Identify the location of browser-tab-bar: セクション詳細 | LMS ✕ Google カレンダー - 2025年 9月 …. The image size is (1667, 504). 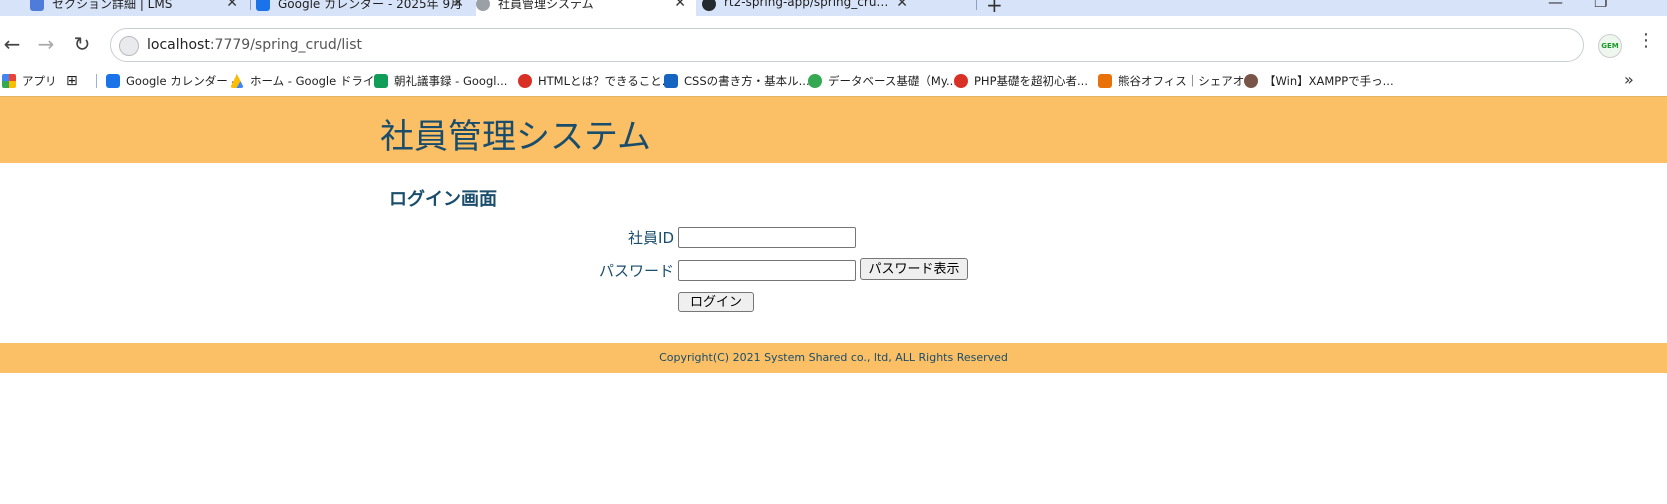
(833, 8).